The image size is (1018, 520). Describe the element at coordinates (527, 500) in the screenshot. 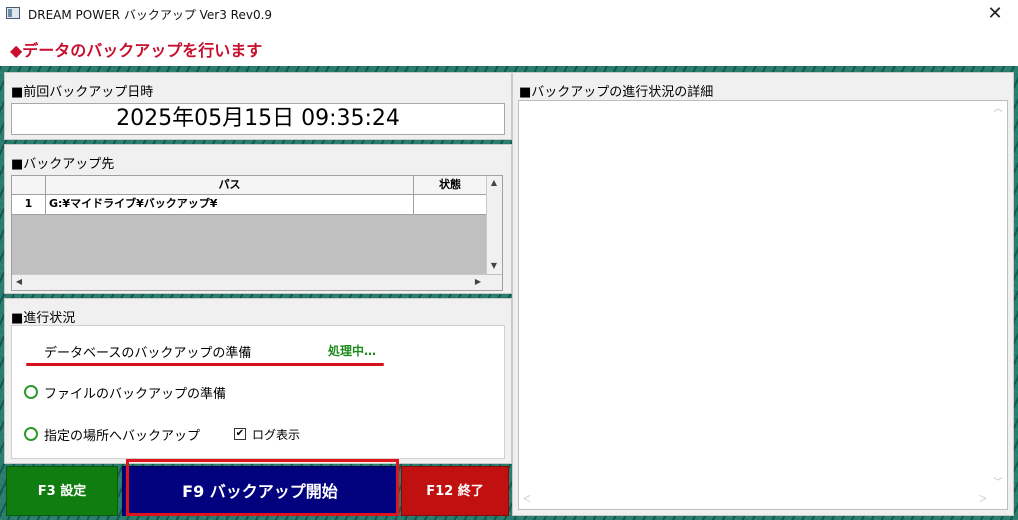

I see `details-scroll-left-icon: ＜` at that location.